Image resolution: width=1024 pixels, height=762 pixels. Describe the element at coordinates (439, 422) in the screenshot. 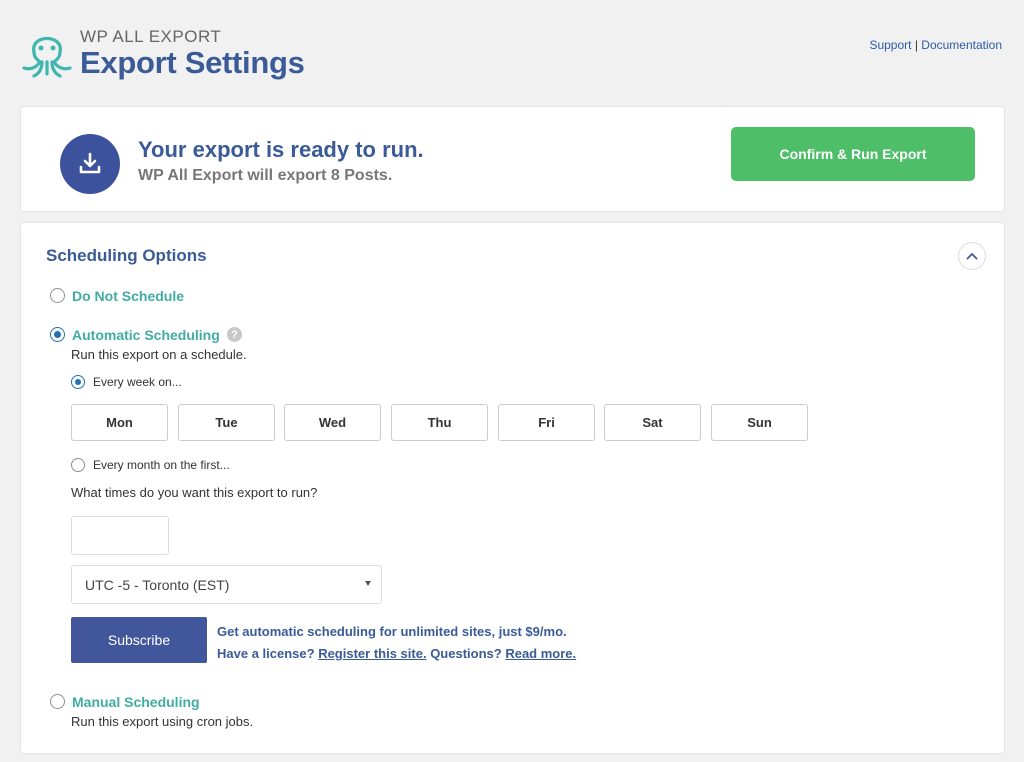

I see `day-button-thu: Thu` at that location.